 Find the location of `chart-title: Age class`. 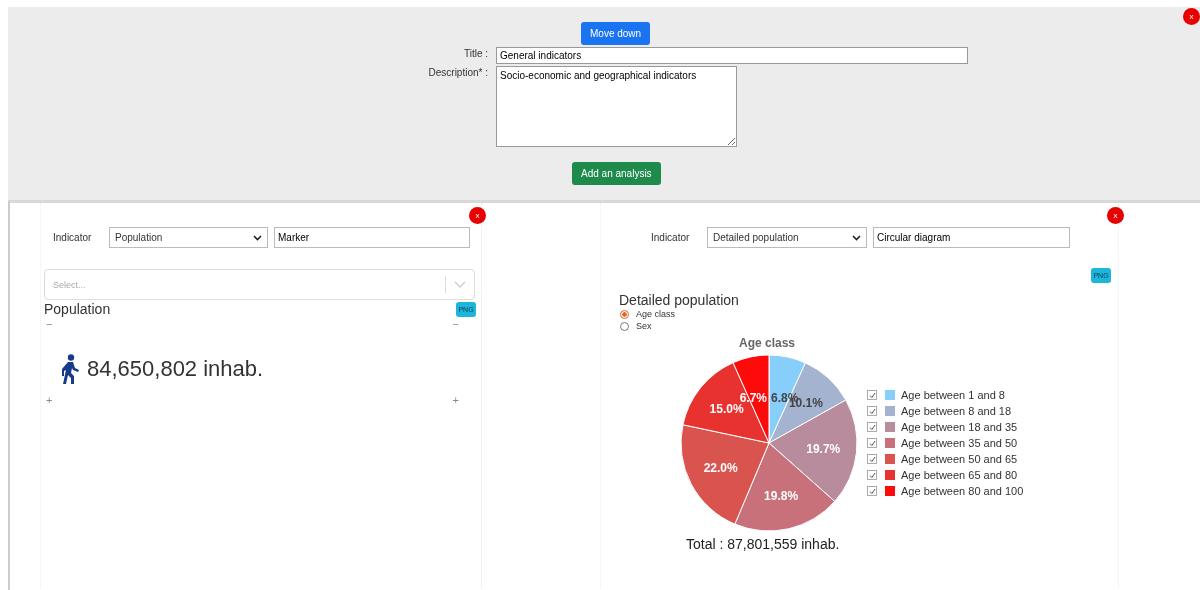

chart-title: Age class is located at coordinates (768, 343).